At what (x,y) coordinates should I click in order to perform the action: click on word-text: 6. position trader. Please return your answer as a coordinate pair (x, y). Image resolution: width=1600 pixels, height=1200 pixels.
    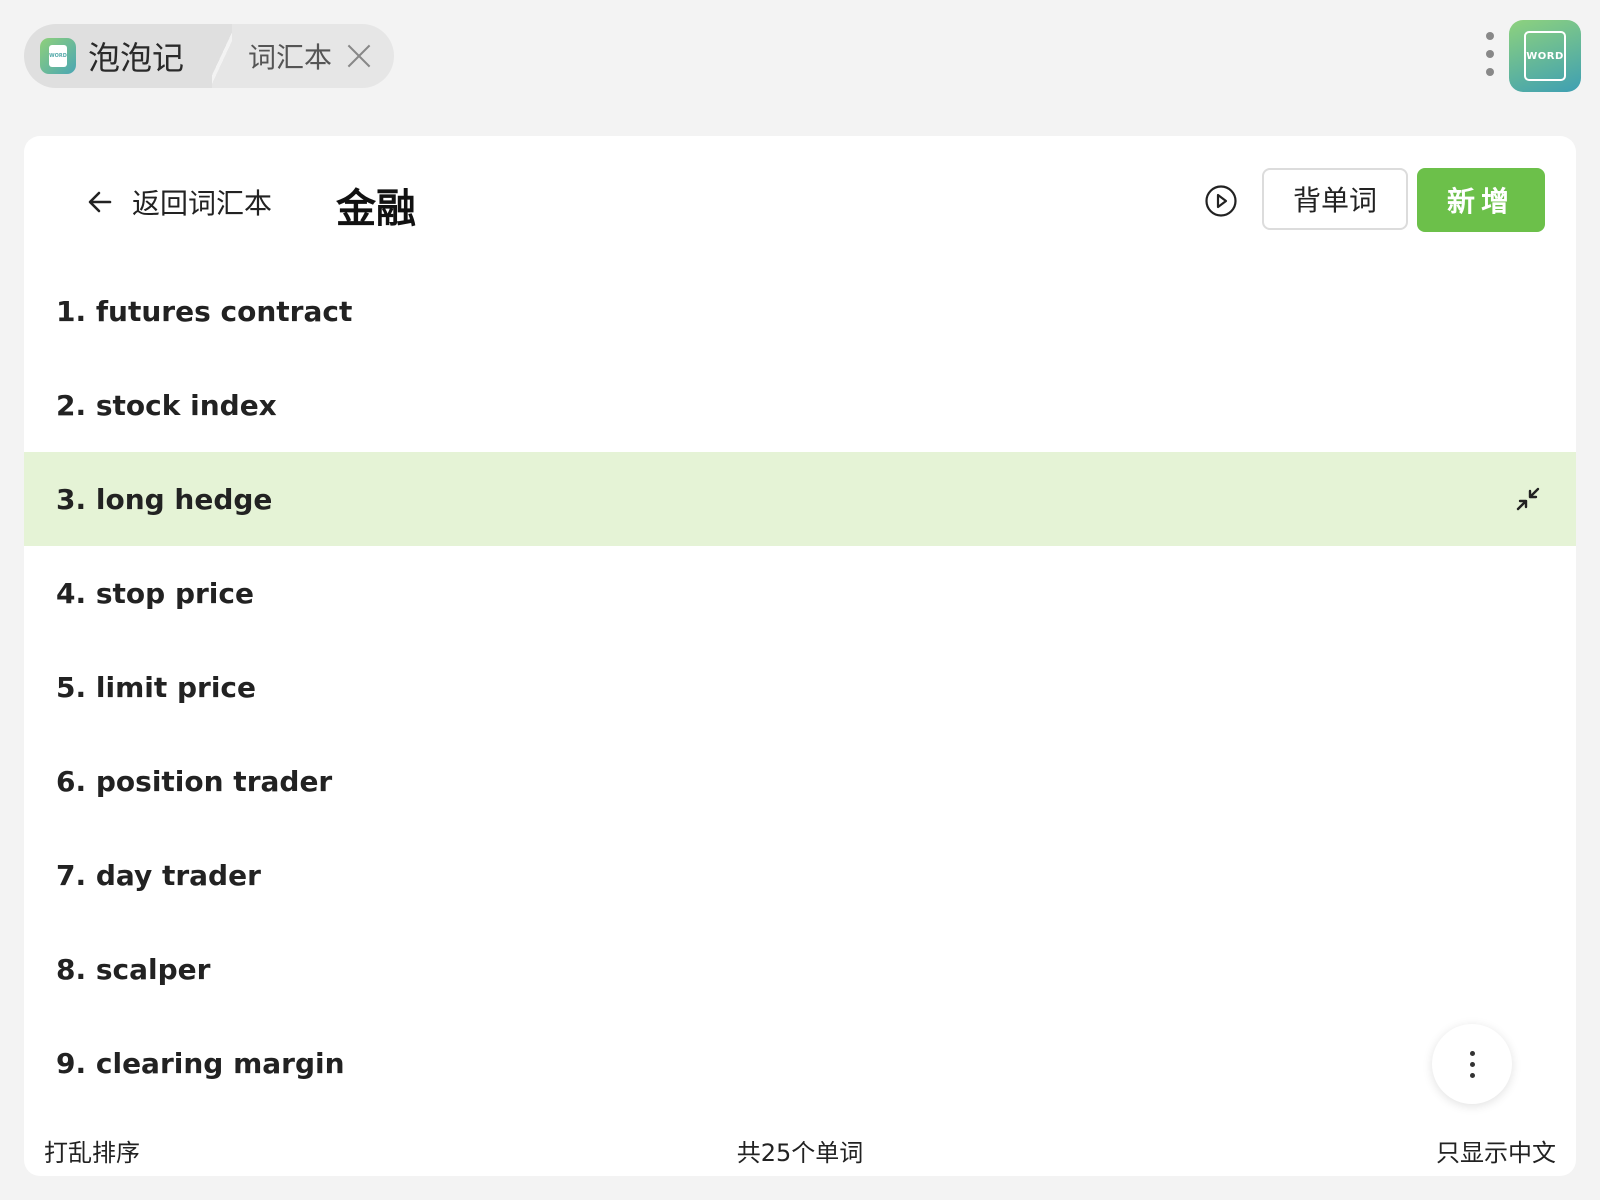
    Looking at the image, I should click on (194, 781).